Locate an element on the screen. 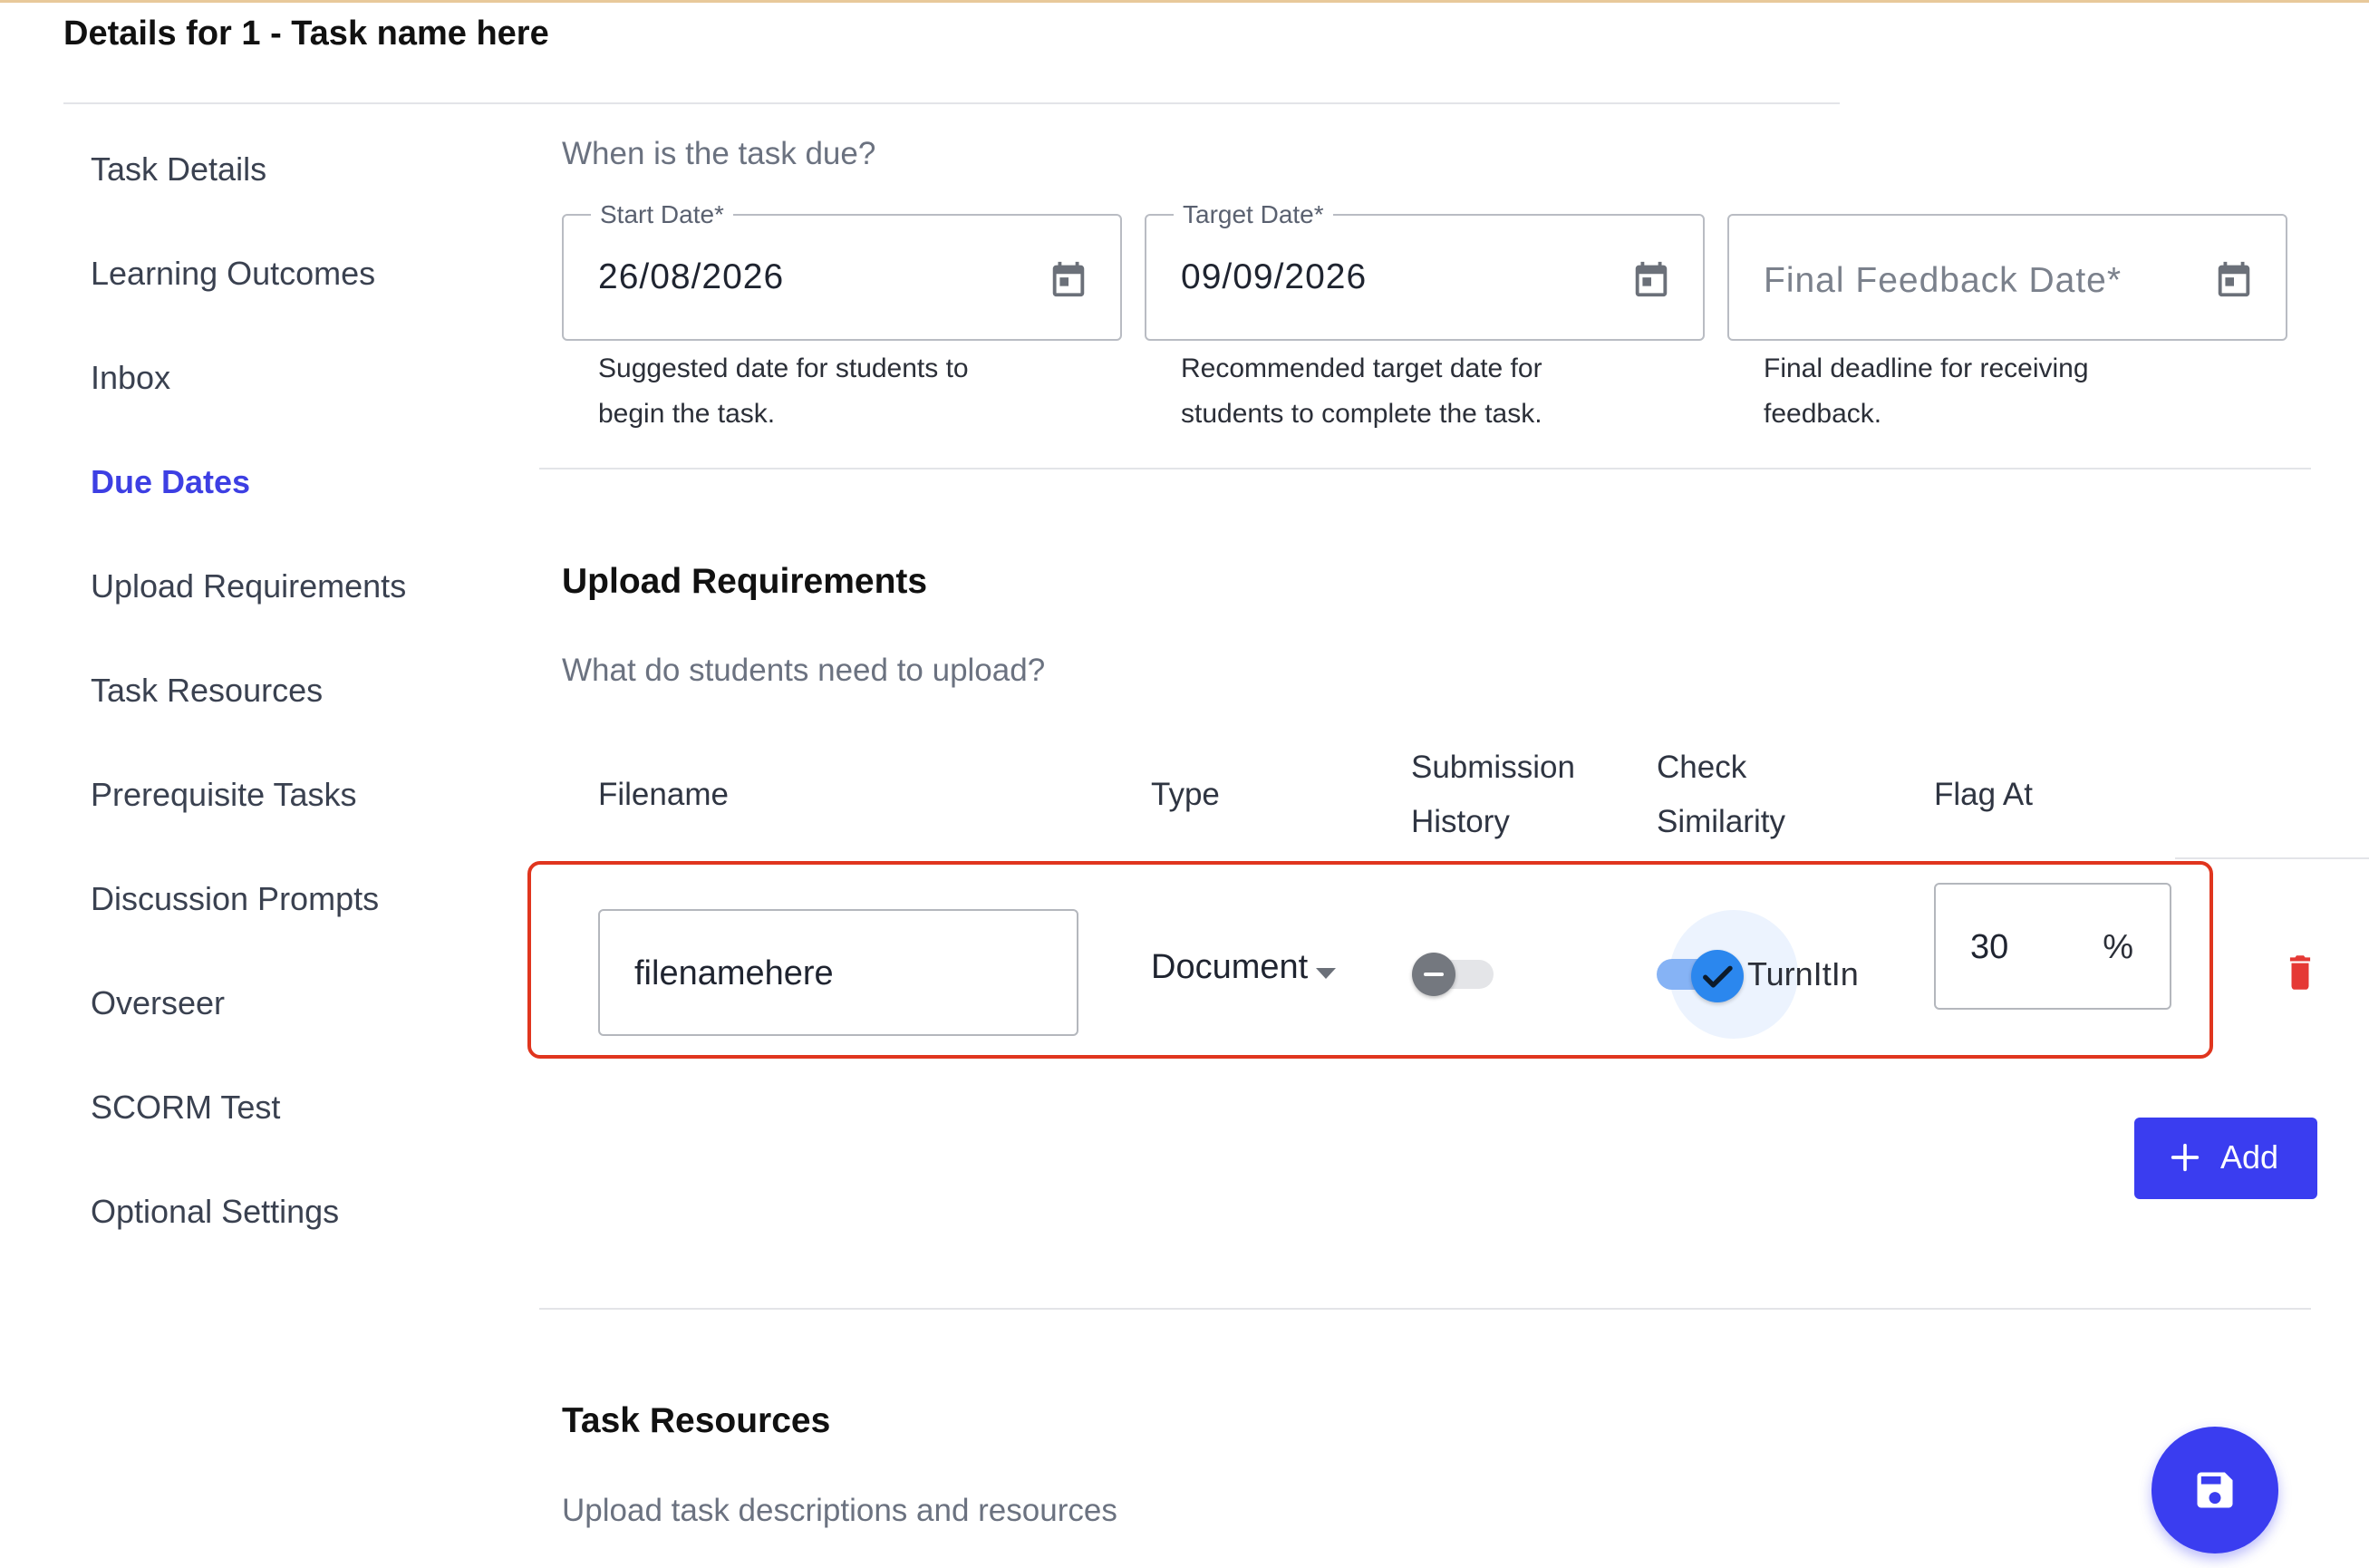 Image resolution: width=2369 pixels, height=1568 pixels. sidebar-item-prerequisite-tasks: Prerequisite Tasks is located at coordinates (223, 795).